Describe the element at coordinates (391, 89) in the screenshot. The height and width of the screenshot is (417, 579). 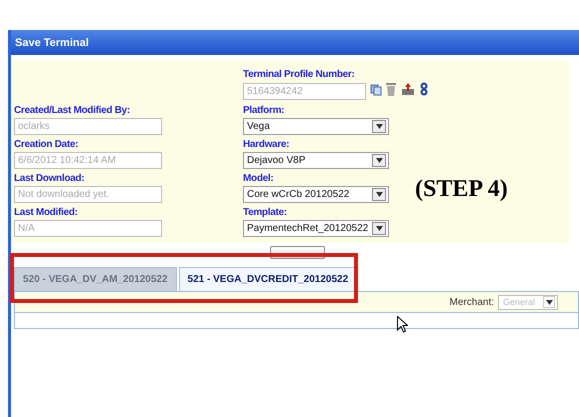
I see `trash-icon` at that location.